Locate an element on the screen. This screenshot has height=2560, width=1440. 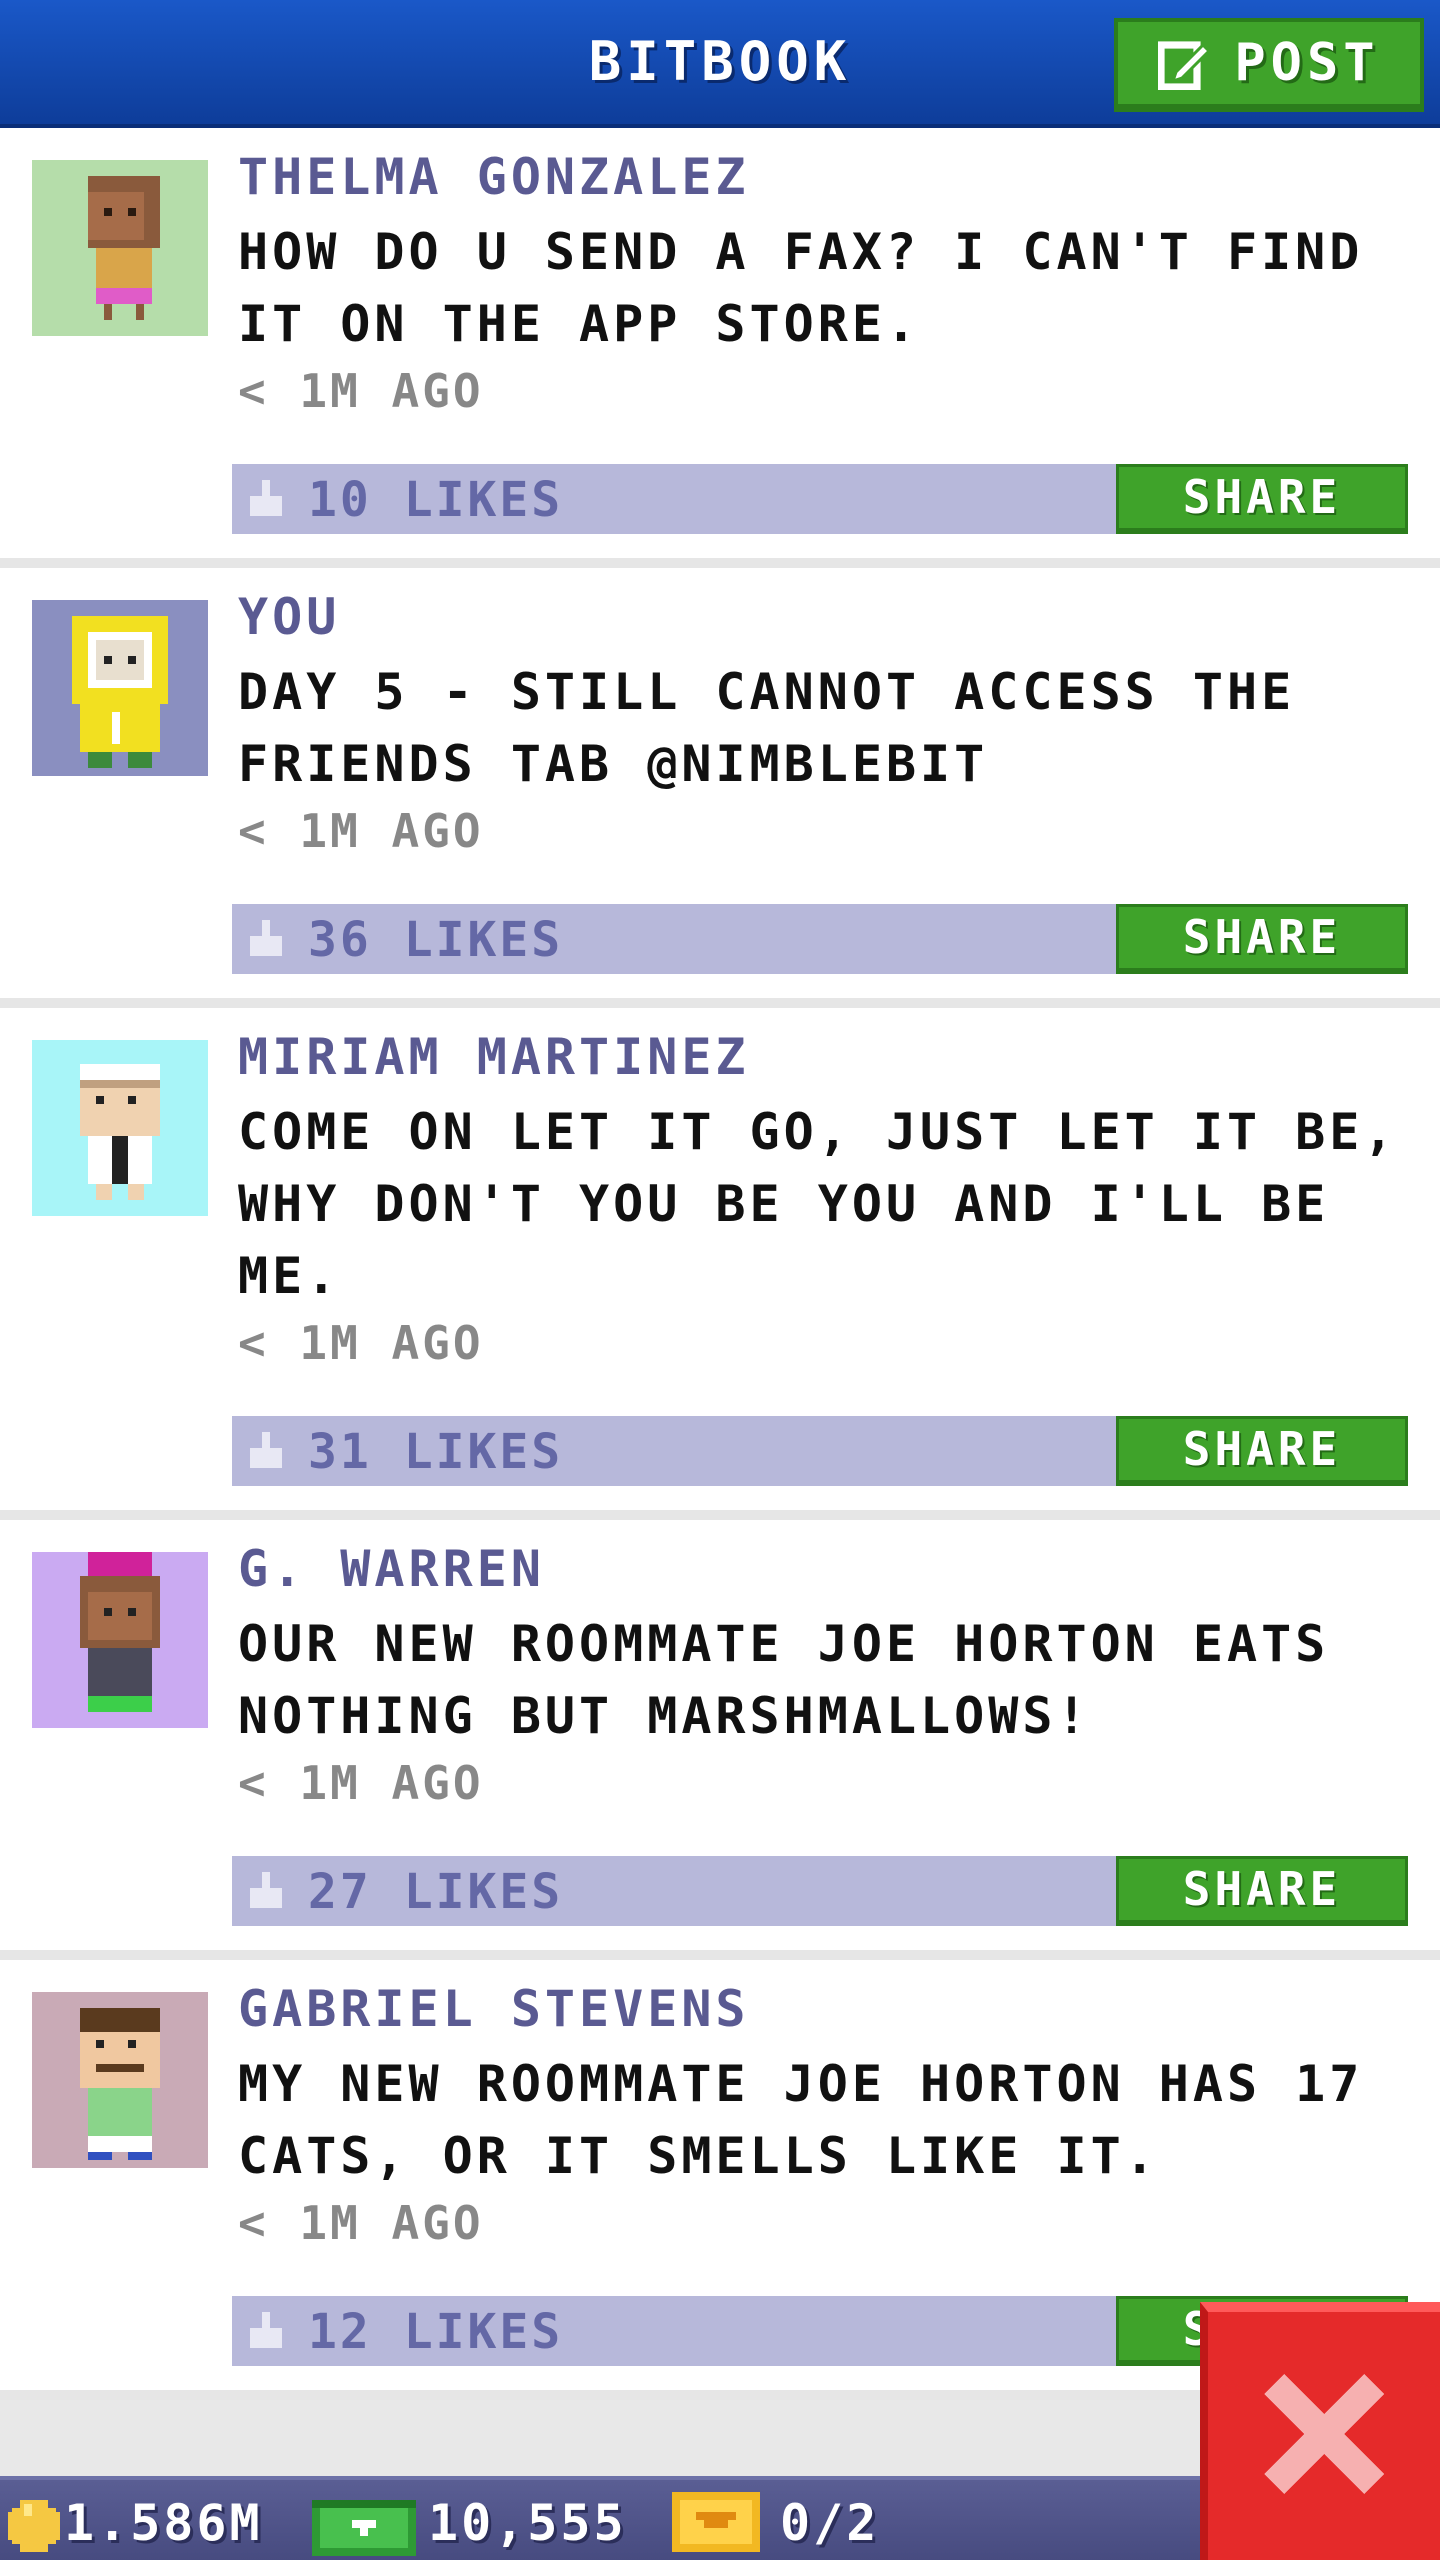
like-count: 27 LIKES is located at coordinates (436, 1892).